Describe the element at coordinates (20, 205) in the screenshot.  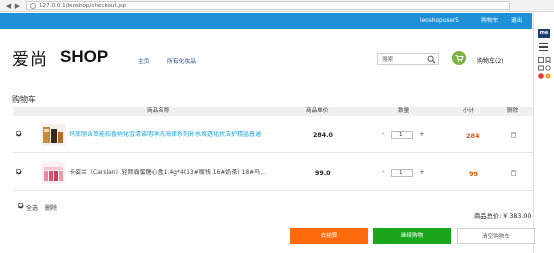
I see `select-all-checkbox` at that location.